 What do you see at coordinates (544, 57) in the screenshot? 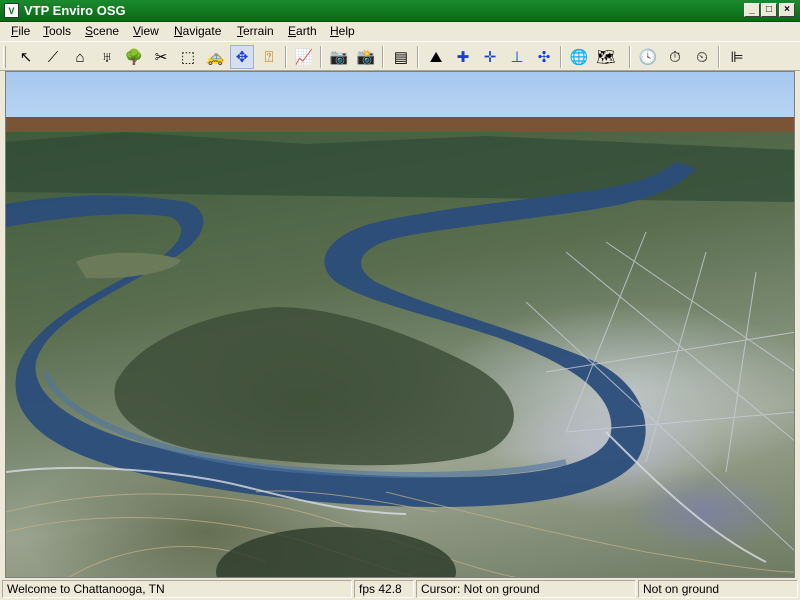
I see `navigate-icon: ✣` at bounding box center [544, 57].